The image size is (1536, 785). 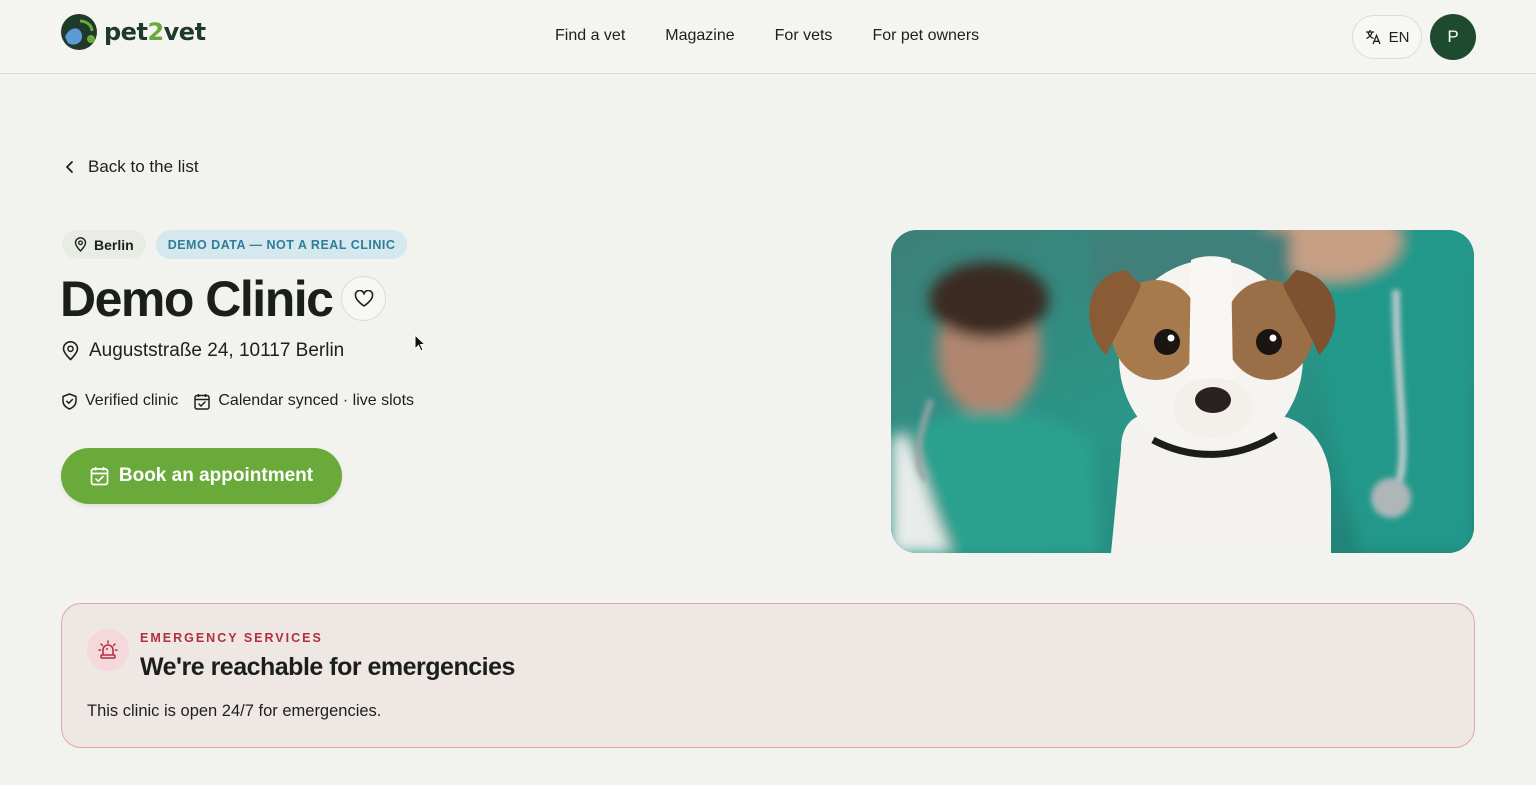 What do you see at coordinates (420, 343) in the screenshot?
I see `mouse-cursor-icon` at bounding box center [420, 343].